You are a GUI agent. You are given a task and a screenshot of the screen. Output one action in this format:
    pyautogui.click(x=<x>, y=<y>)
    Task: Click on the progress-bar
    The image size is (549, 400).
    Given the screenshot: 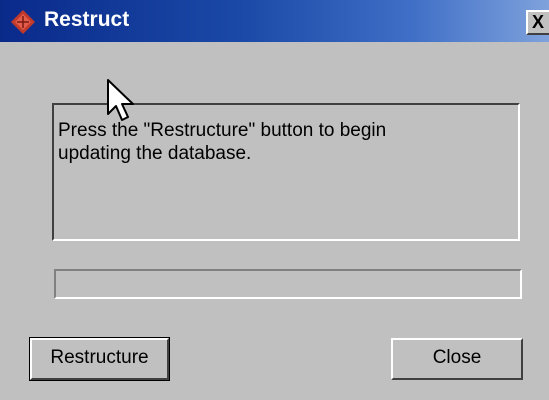 What is the action you would take?
    pyautogui.click(x=288, y=284)
    